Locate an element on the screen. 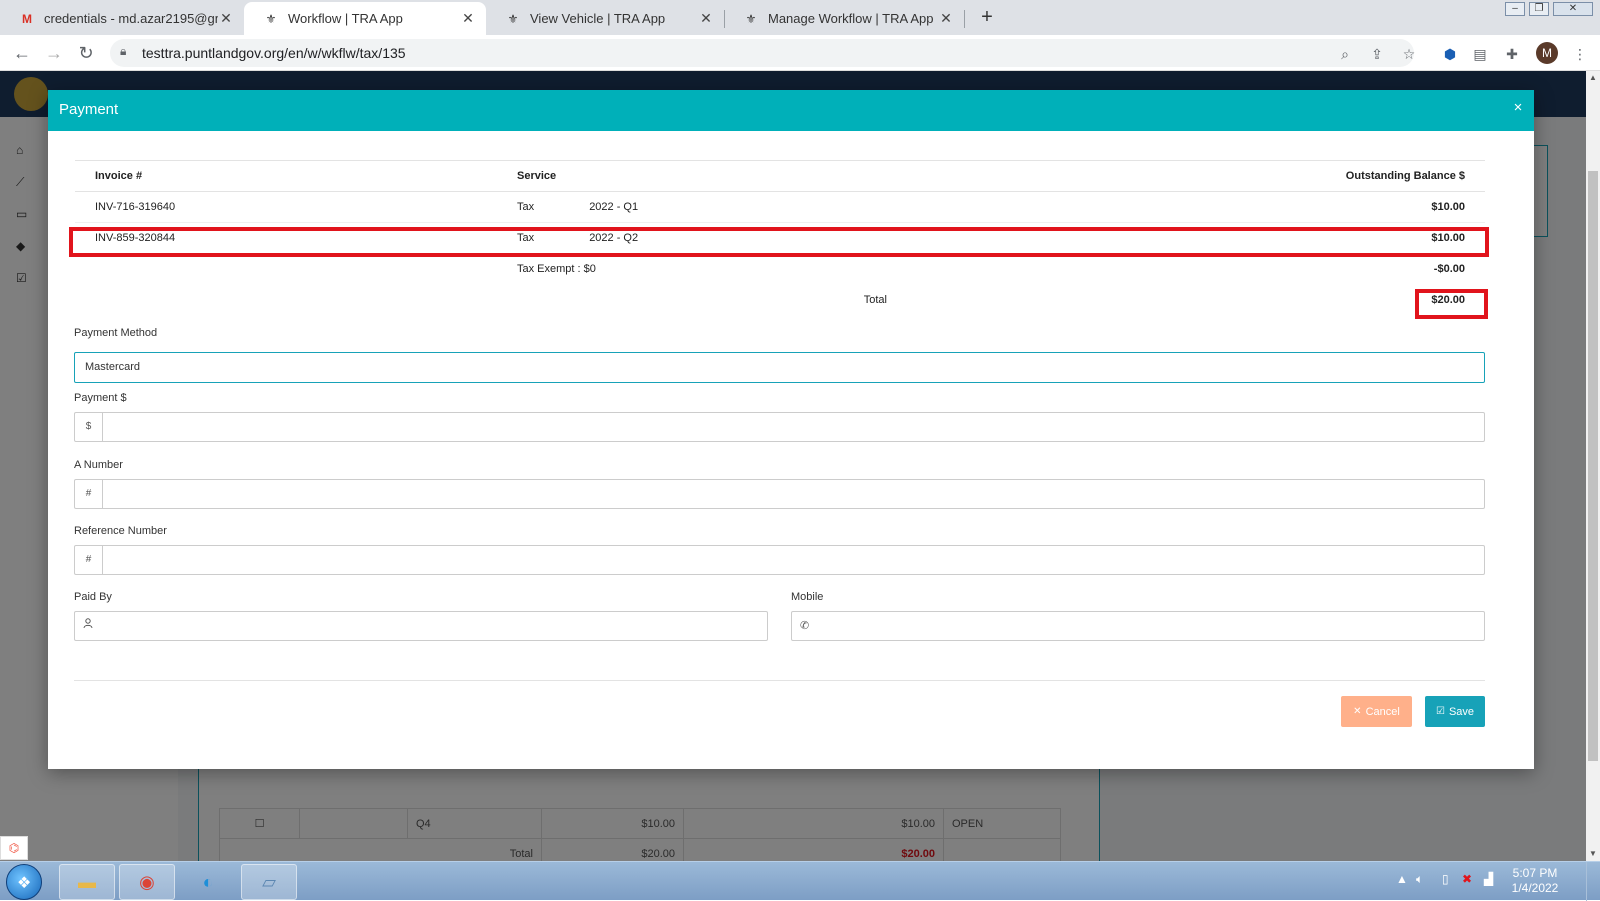 The height and width of the screenshot is (901, 1600). profile-avatar: M is located at coordinates (1547, 53).